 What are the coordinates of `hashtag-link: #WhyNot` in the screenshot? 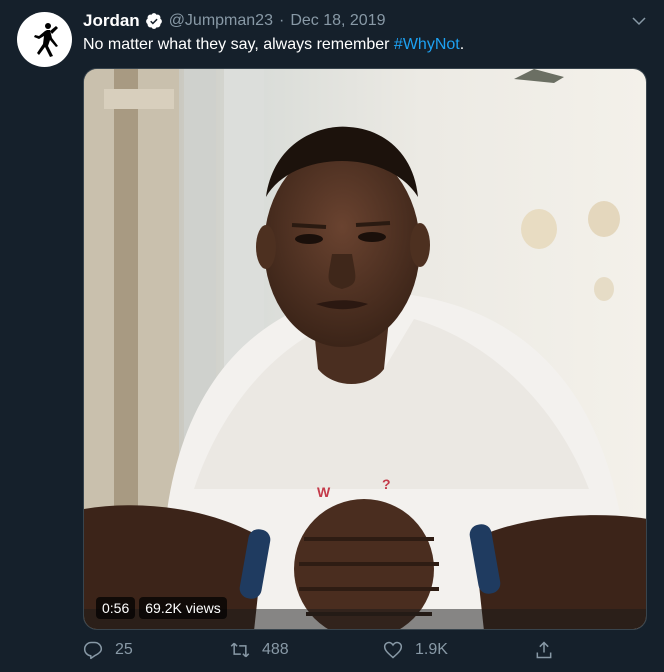 It's located at (427, 44).